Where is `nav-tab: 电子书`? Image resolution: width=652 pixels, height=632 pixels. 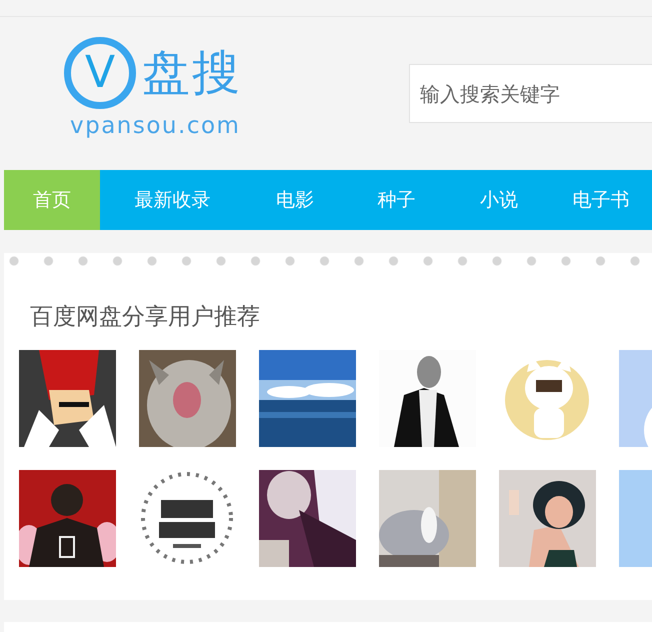
nav-tab: 电子书 is located at coordinates (601, 200).